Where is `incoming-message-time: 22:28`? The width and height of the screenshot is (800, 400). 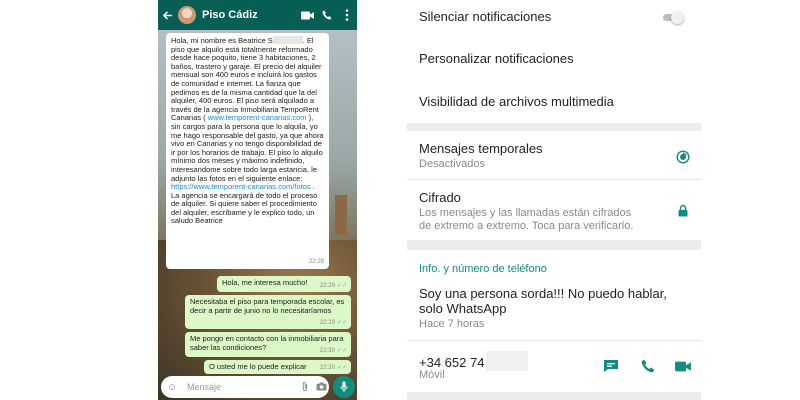
incoming-message-time: 22:28 is located at coordinates (316, 262).